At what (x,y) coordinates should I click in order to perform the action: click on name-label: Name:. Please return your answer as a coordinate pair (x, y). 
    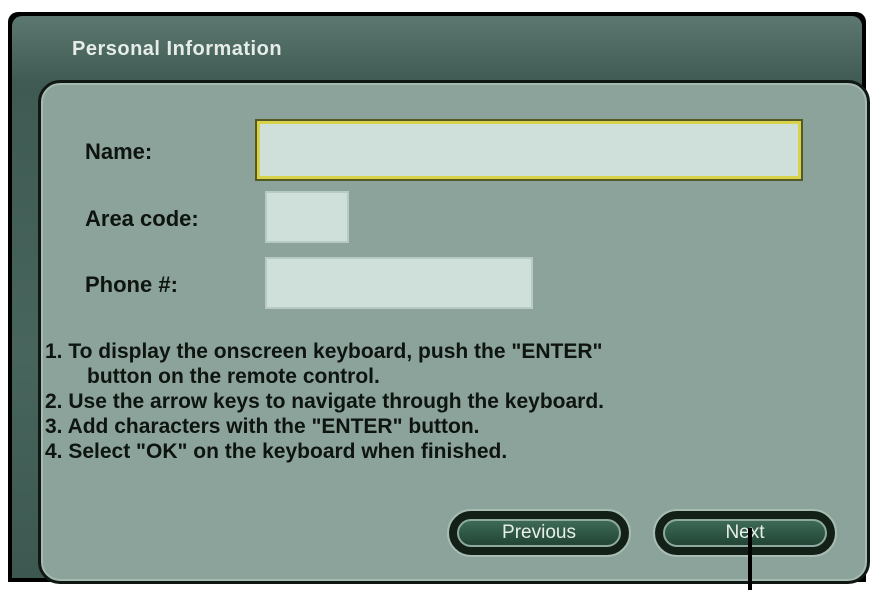
    Looking at the image, I should click on (119, 151).